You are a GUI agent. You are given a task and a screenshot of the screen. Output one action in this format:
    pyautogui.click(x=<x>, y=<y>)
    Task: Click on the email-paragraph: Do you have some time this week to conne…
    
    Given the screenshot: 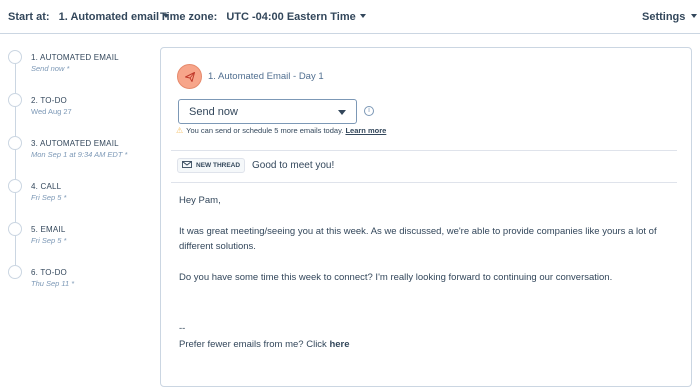 What is the action you would take?
    pyautogui.click(x=396, y=277)
    